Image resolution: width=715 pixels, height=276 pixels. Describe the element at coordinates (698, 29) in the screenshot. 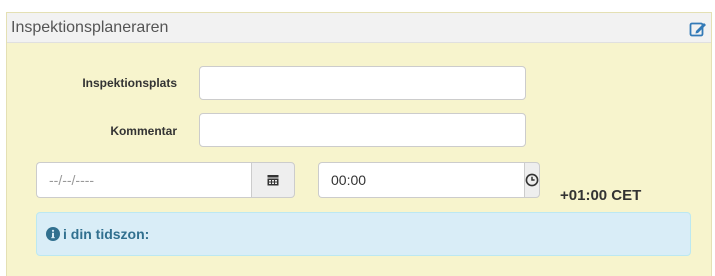

I see `edit-icon` at that location.